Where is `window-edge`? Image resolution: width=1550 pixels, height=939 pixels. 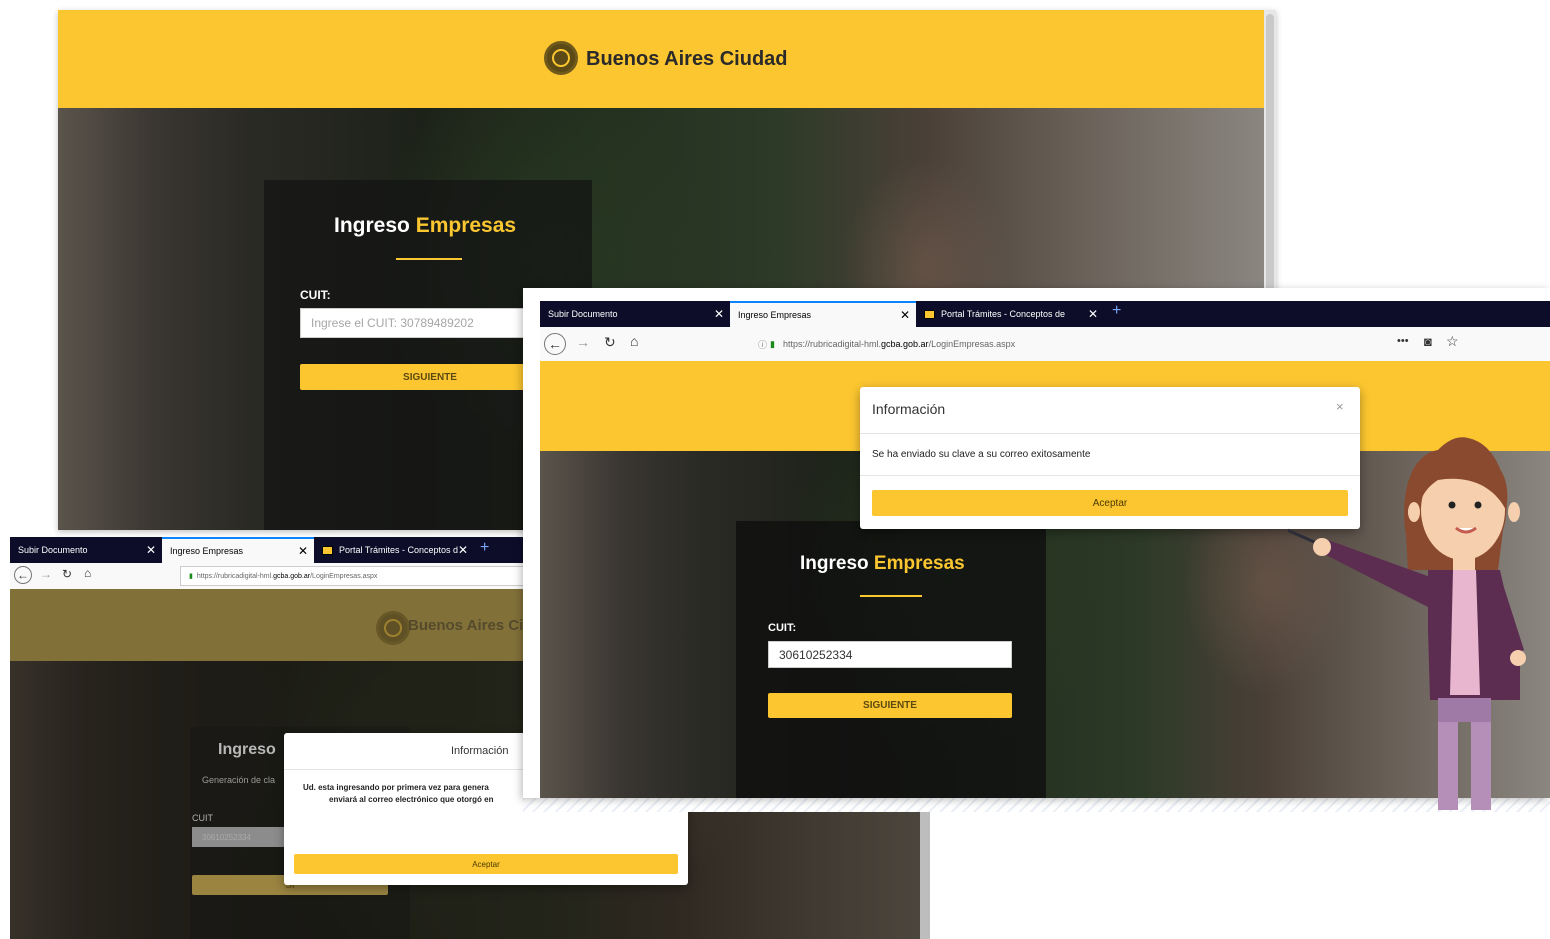 window-edge is located at coordinates (531, 543).